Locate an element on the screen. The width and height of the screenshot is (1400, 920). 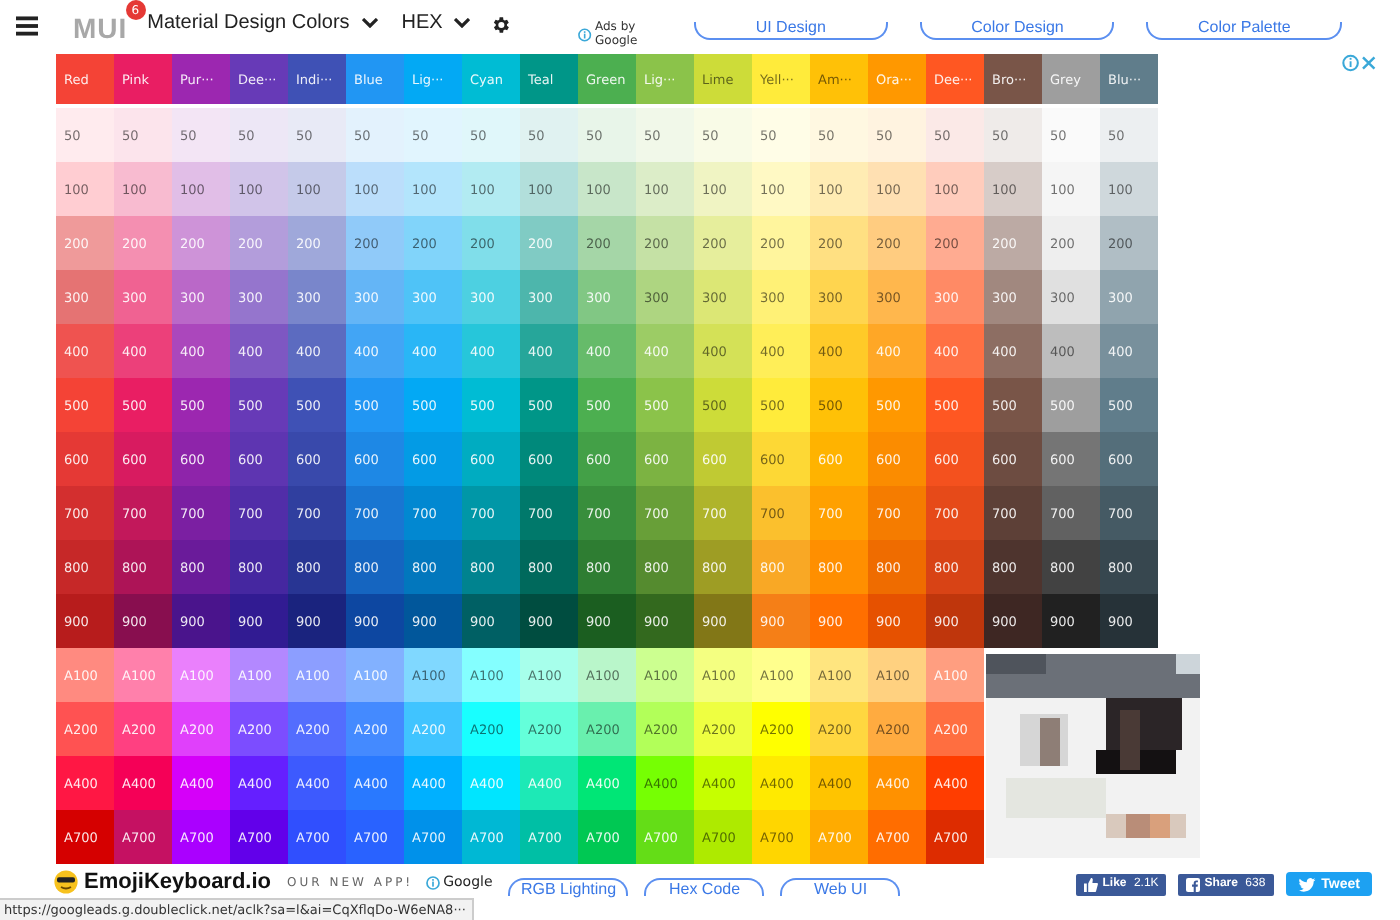
ad-link: Web UI is located at coordinates (840, 886).